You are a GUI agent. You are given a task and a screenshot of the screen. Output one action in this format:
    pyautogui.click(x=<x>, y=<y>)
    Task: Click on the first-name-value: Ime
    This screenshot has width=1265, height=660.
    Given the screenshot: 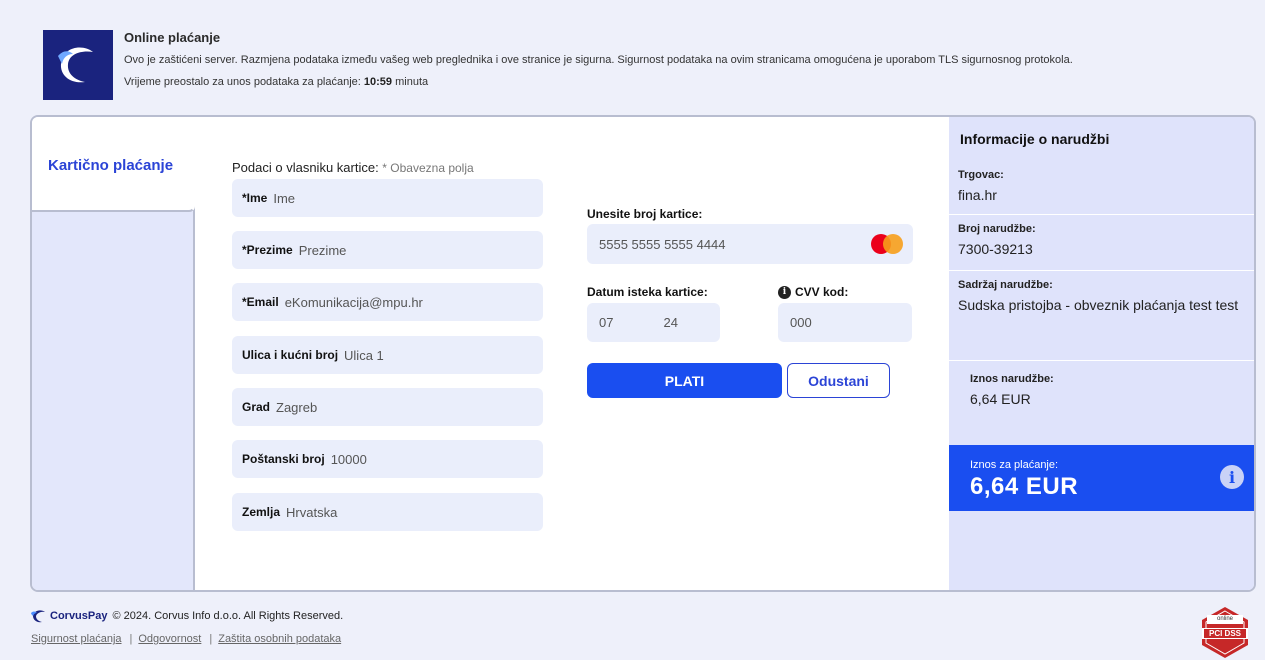 What is the action you would take?
    pyautogui.click(x=284, y=198)
    